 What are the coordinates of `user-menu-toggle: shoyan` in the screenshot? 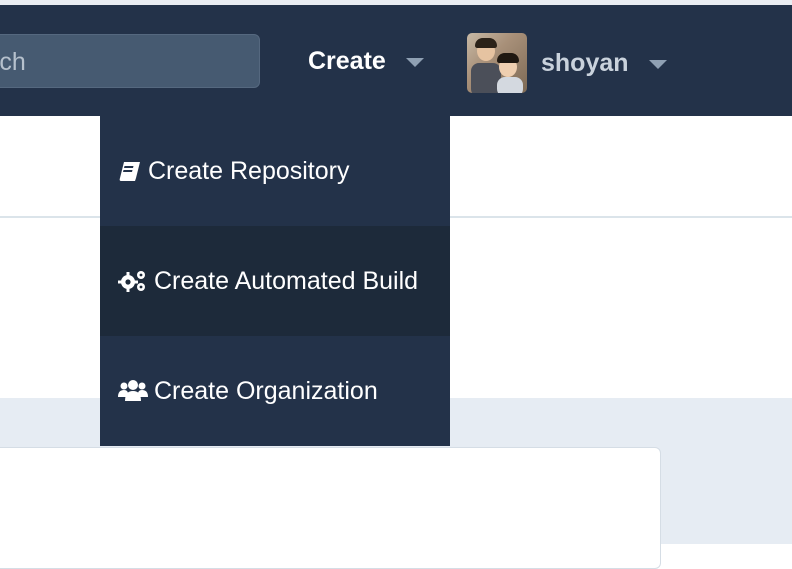 It's located at (567, 63).